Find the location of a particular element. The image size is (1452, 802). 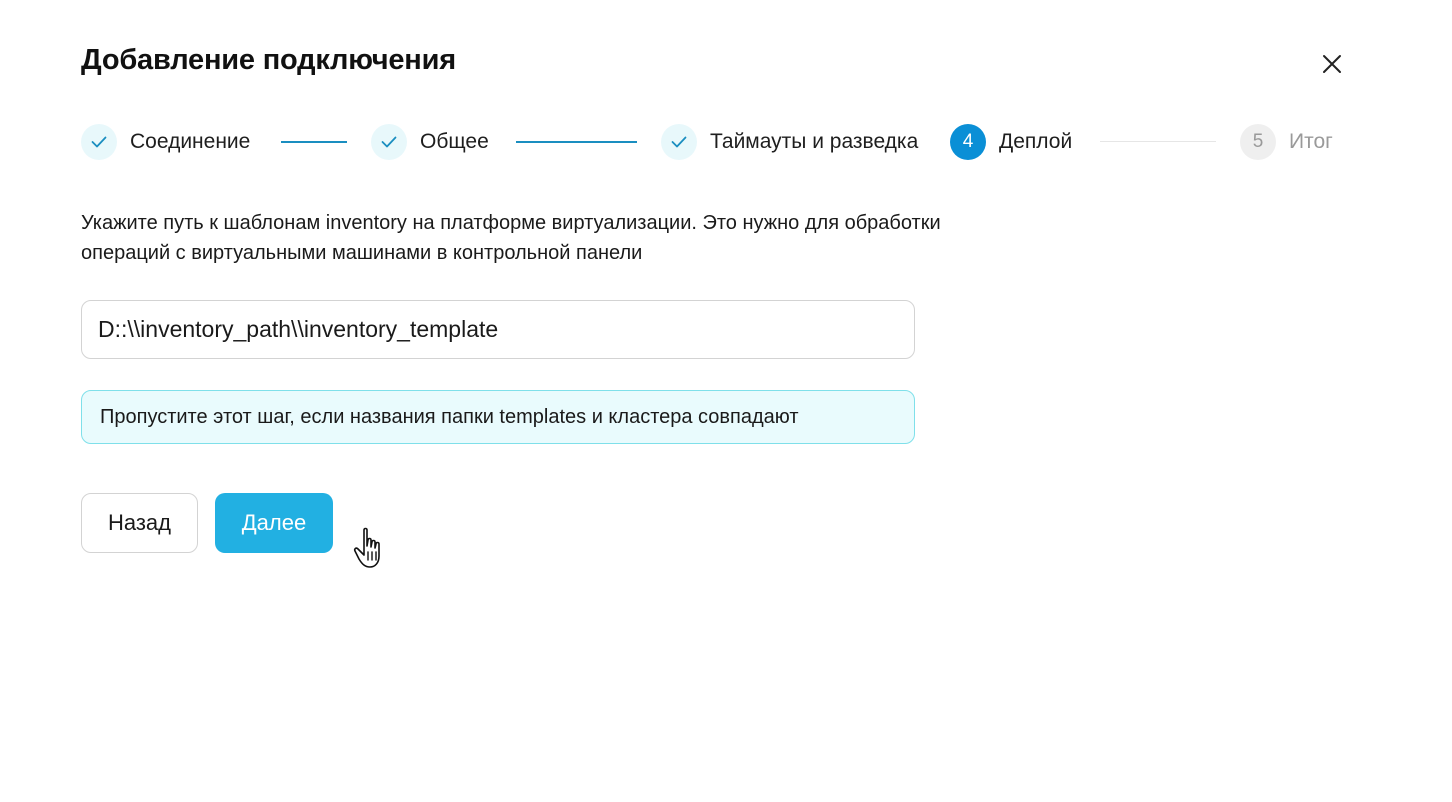

step-timeouts: Таймауты и разведка is located at coordinates (789, 142).